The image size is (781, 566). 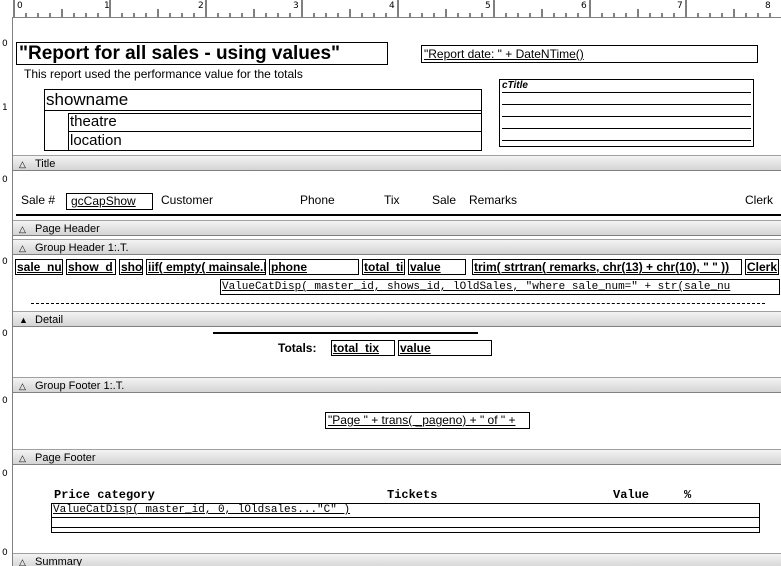 What do you see at coordinates (392, 200) in the screenshot?
I see `col-tix: Tix` at bounding box center [392, 200].